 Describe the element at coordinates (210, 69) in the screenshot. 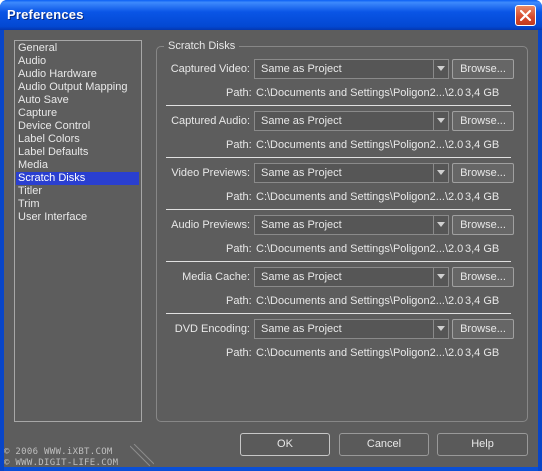

I see `captured-video-label: Captured Video:` at that location.